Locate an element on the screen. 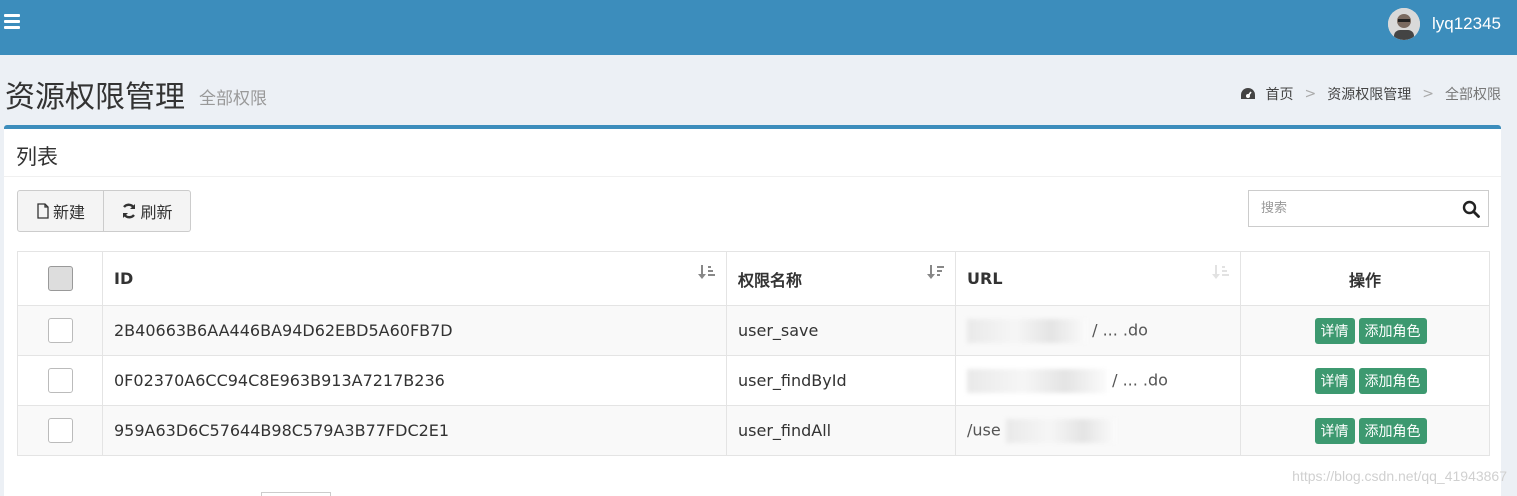  select-all-cell is located at coordinates (60, 278).